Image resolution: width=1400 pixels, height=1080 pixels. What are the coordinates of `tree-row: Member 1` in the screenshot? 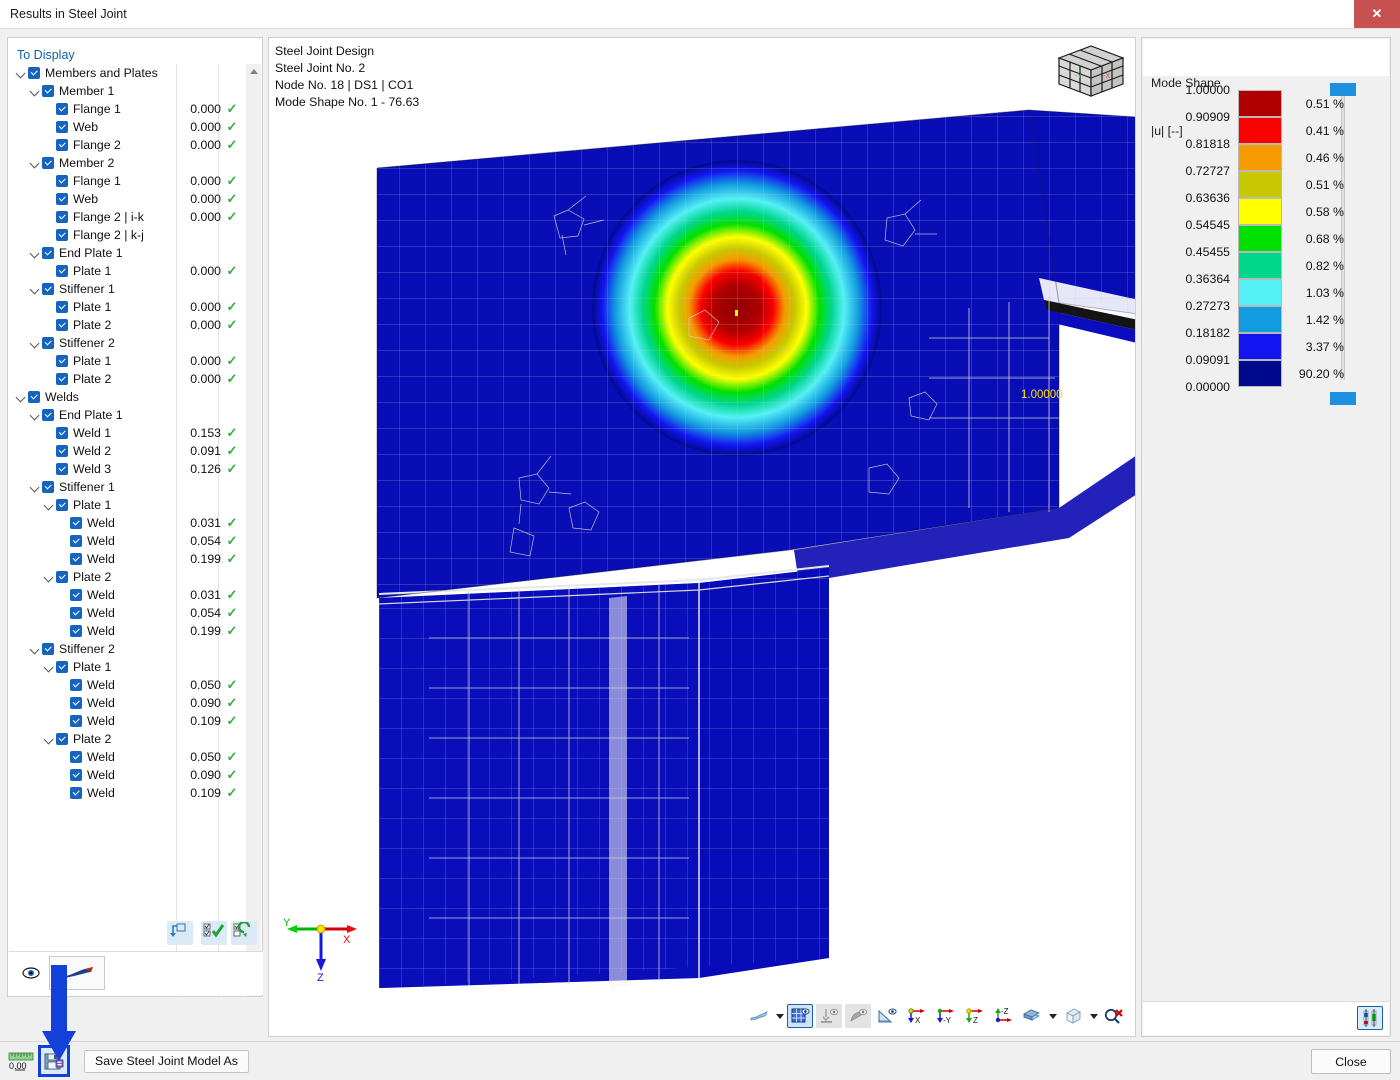 It's located at (128, 91).